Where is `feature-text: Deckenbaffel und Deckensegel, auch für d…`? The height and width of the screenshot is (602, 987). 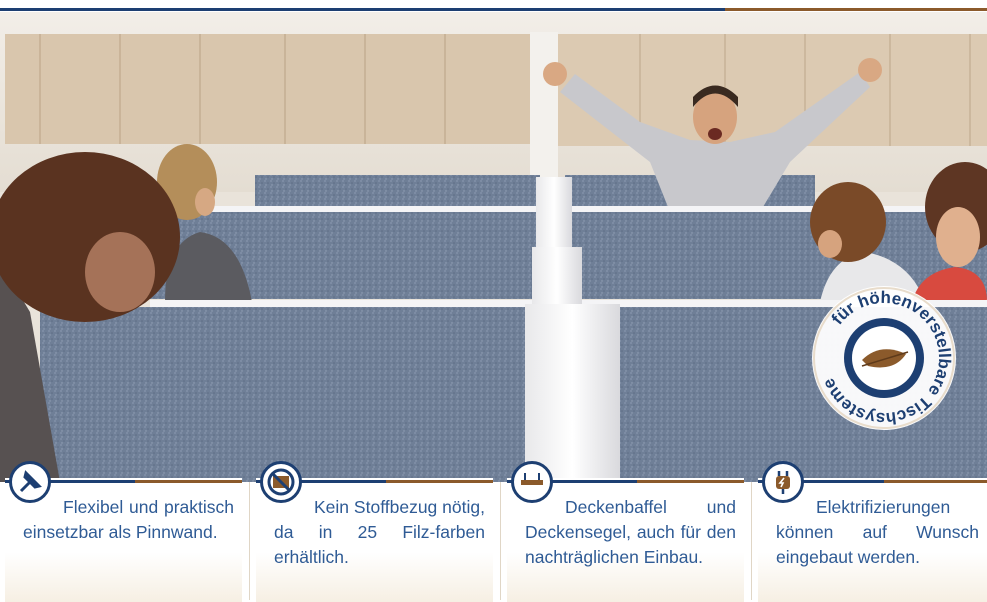 feature-text: Deckenbaffel und Deckensegel, auch für d… is located at coordinates (630, 532).